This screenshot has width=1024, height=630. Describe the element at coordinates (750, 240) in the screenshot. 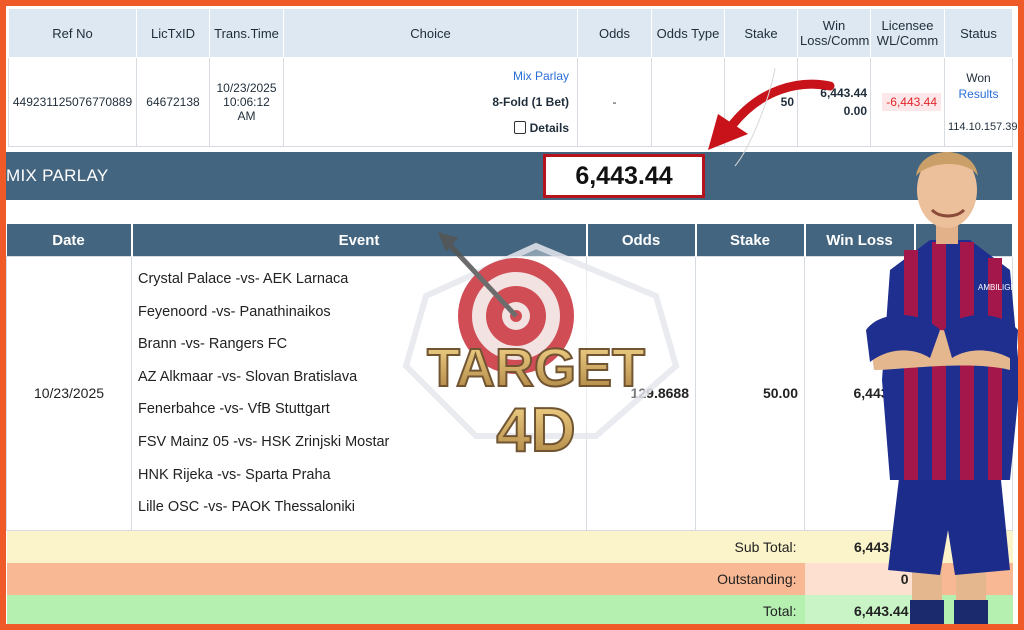

I see `detail-col-stake: Stake` at that location.